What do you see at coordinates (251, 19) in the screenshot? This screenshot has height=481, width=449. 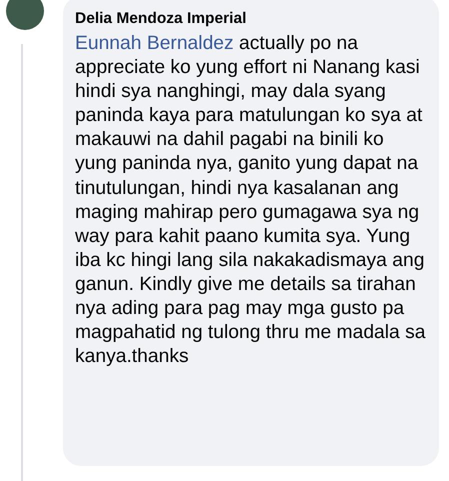 I see `comment-author: Delia Mendoza Imperial` at bounding box center [251, 19].